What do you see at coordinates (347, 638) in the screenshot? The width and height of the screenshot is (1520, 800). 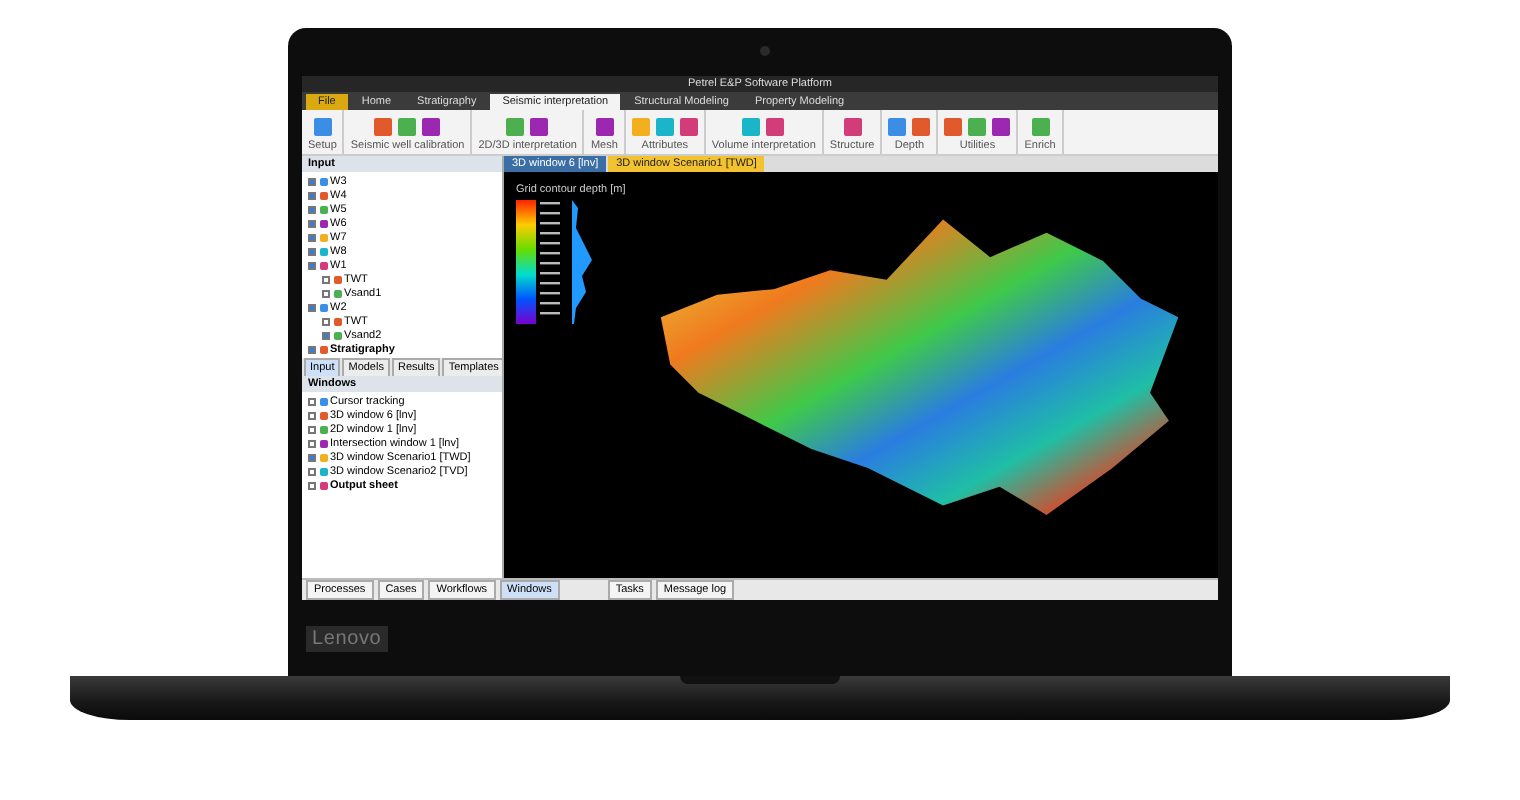 I see `brand-logo: Lenovo` at bounding box center [347, 638].